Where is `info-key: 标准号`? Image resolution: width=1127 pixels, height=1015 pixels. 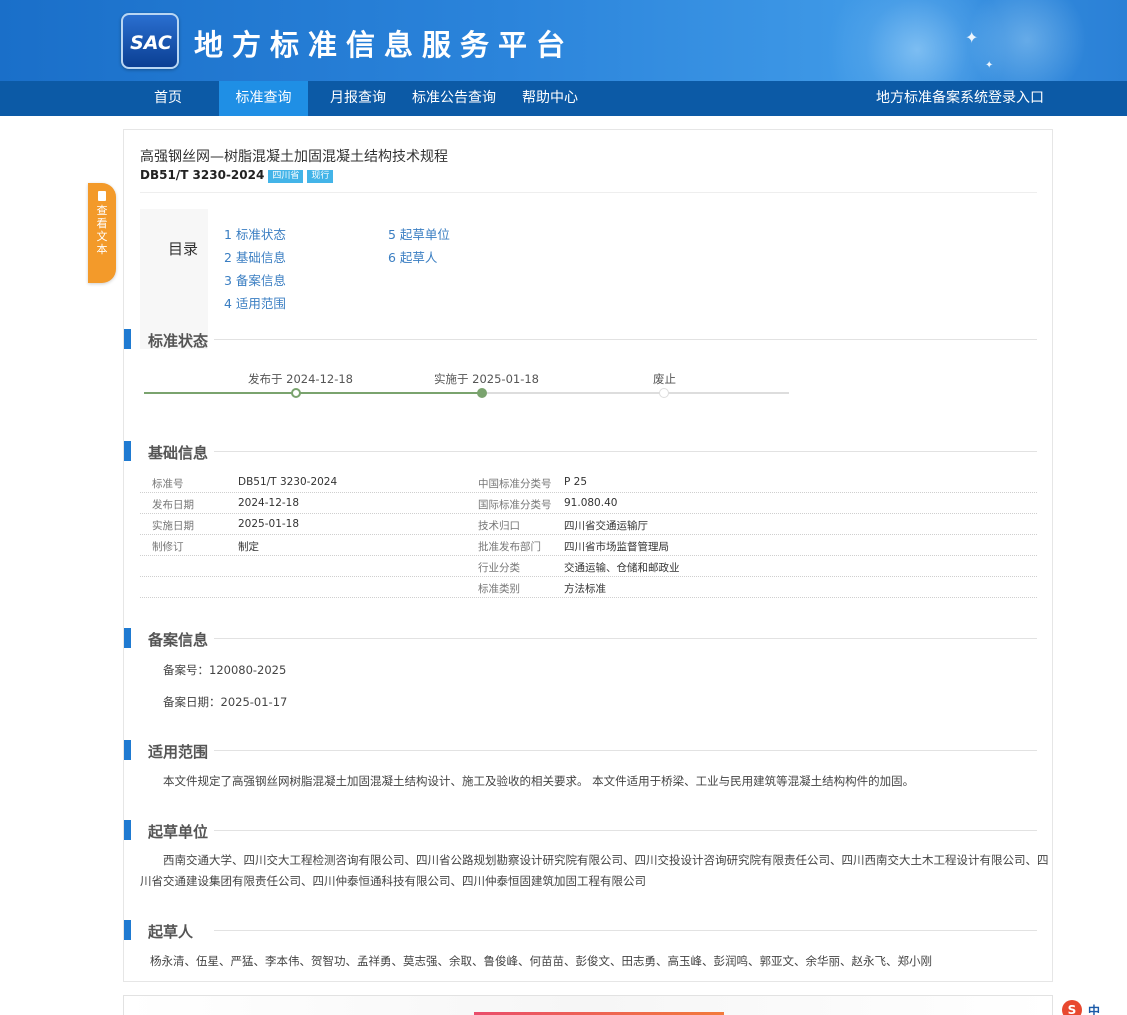 info-key: 标准号 is located at coordinates (168, 484).